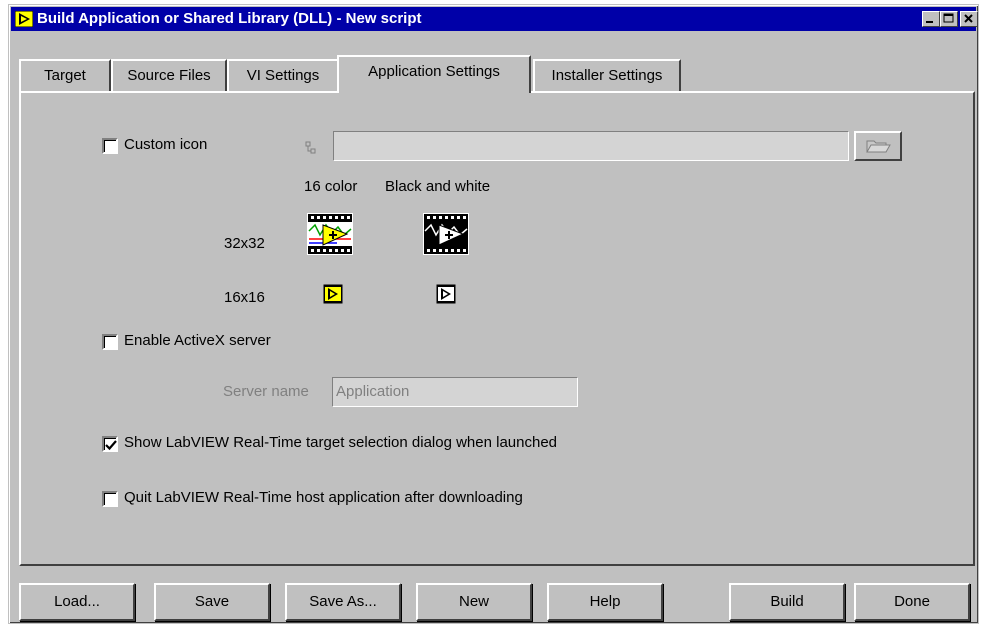 The image size is (982, 628). Describe the element at coordinates (24, 19) in the screenshot. I see `labview-vi-icon` at that location.